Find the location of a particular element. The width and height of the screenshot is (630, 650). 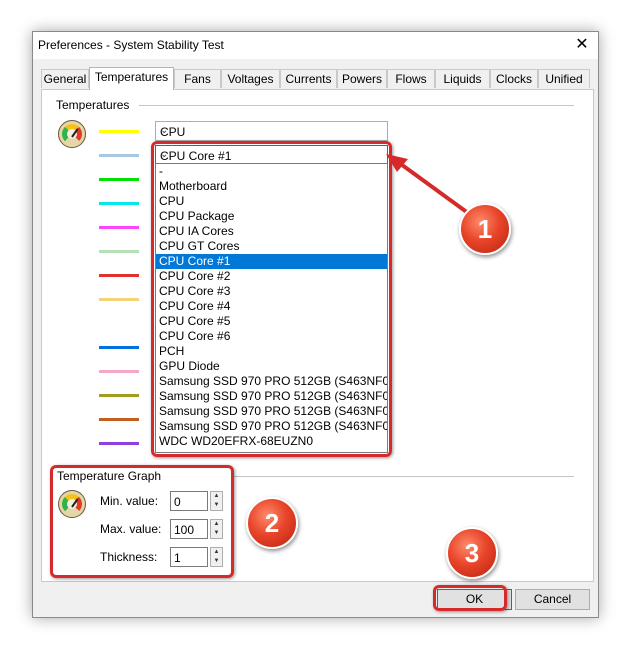

highlight-graph-settings is located at coordinates (142, 521).